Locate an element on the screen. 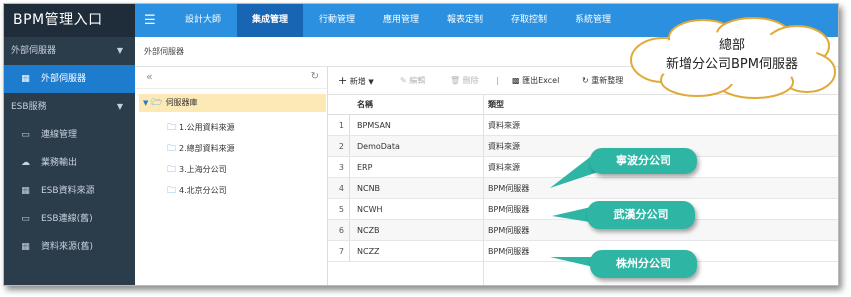 This screenshot has width=851, height=297. cloud-line-1: 總部 is located at coordinates (731, 45).